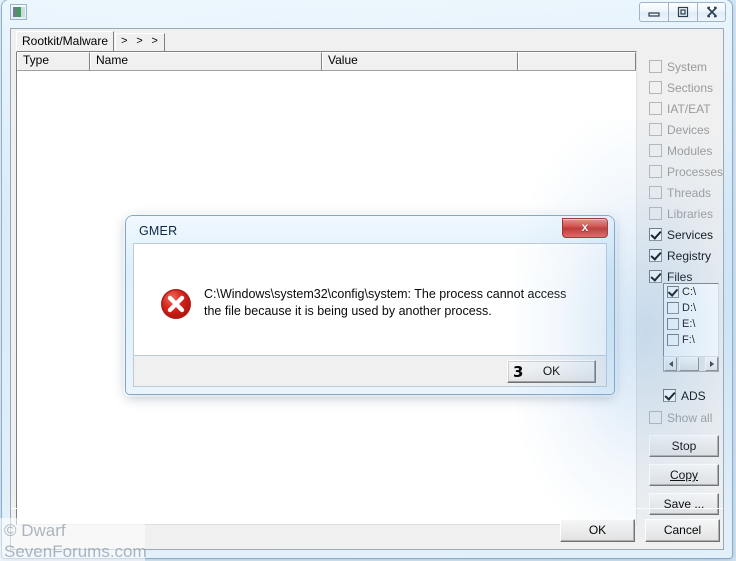 This screenshot has height=561, width=736. I want to click on tab-label: Rootkit/Malware, so click(65, 41).